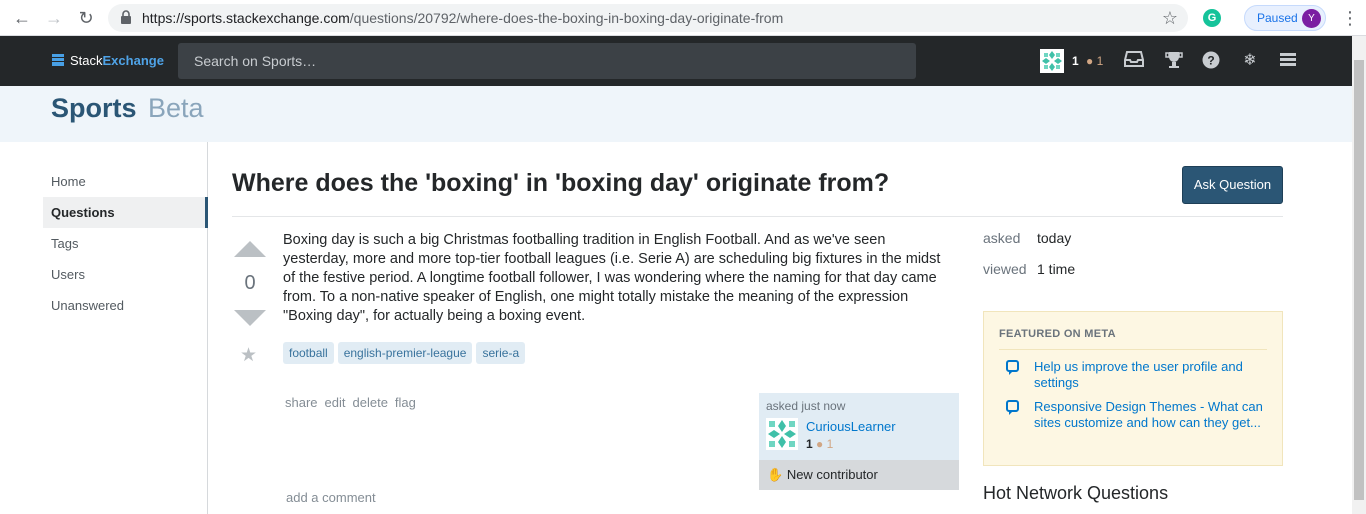 This screenshot has height=514, width=1366. Describe the element at coordinates (1277, 18) in the screenshot. I see `profile-status: Paused` at that location.